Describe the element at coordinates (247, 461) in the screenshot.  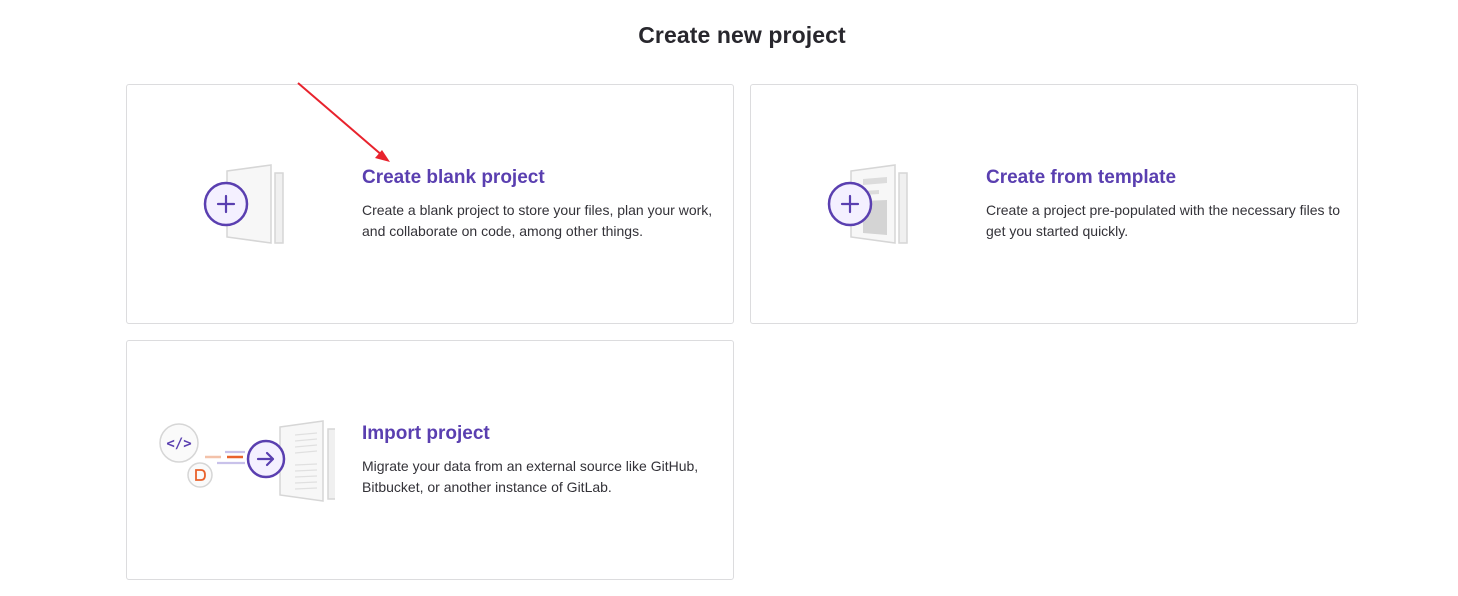
I see `import-document-icon: </>` at that location.